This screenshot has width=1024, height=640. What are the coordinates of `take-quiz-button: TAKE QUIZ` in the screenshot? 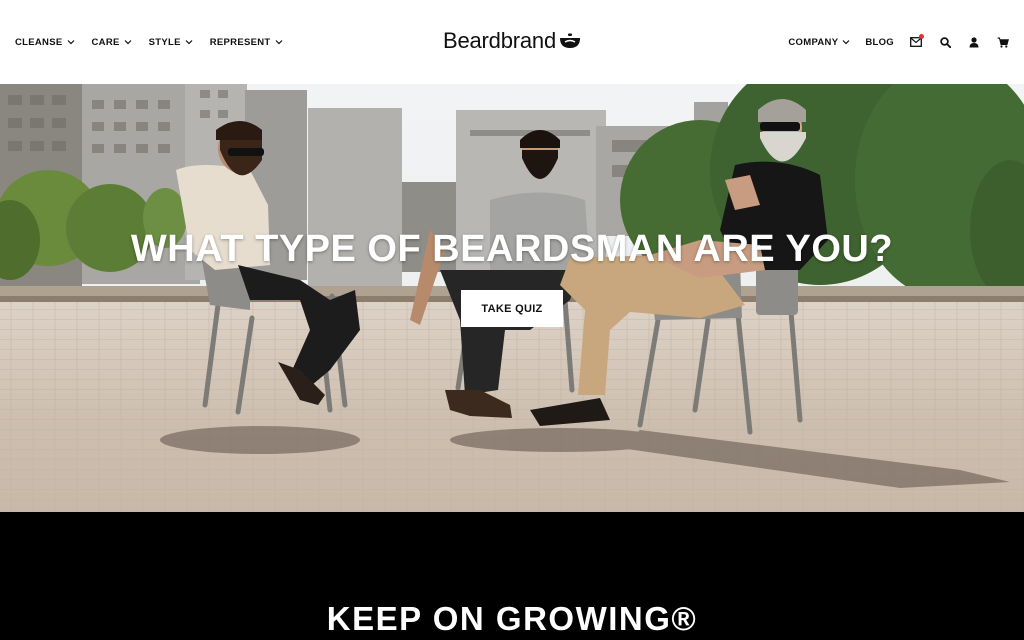 It's located at (512, 308).